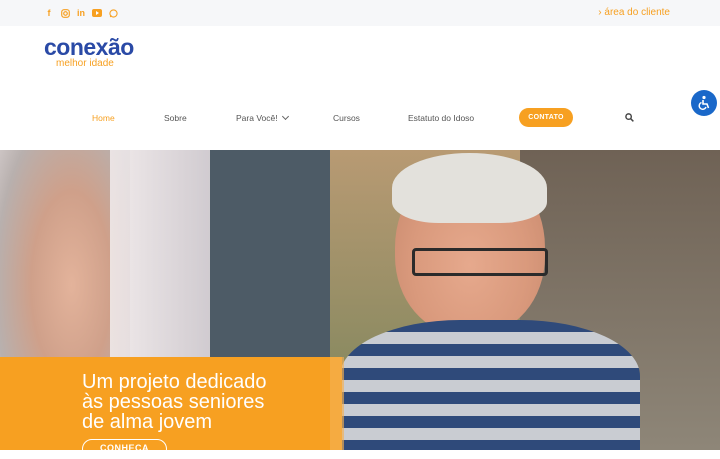  Describe the element at coordinates (285, 116) in the screenshot. I see `chevron-down-icon` at that location.